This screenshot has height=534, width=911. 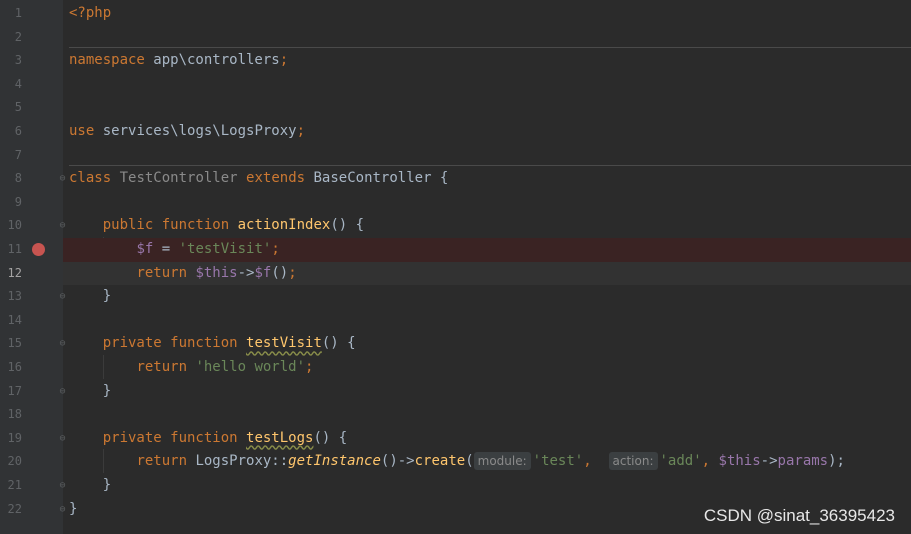 I want to click on line-number: 17, so click(x=14, y=390).